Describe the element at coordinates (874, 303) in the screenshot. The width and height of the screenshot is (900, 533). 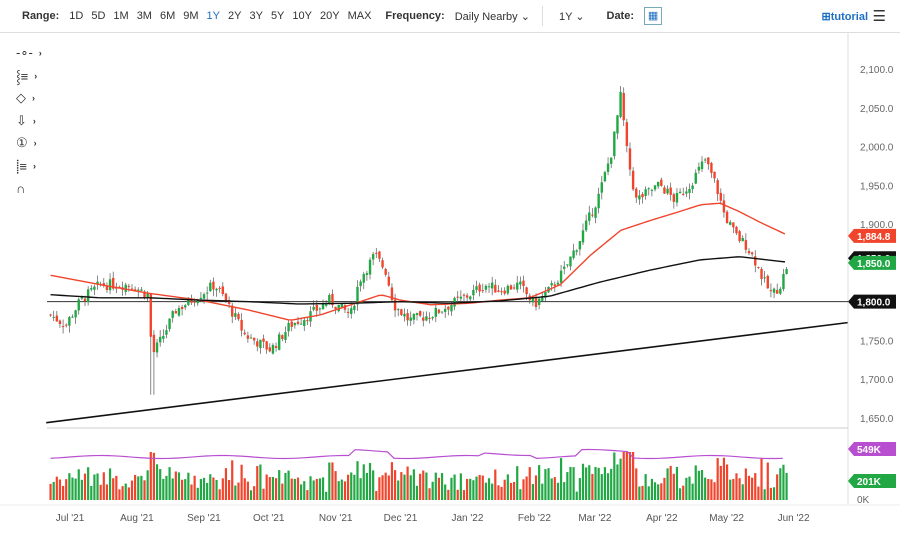
I see `hline-price-tag-text: 1,800.0` at that location.